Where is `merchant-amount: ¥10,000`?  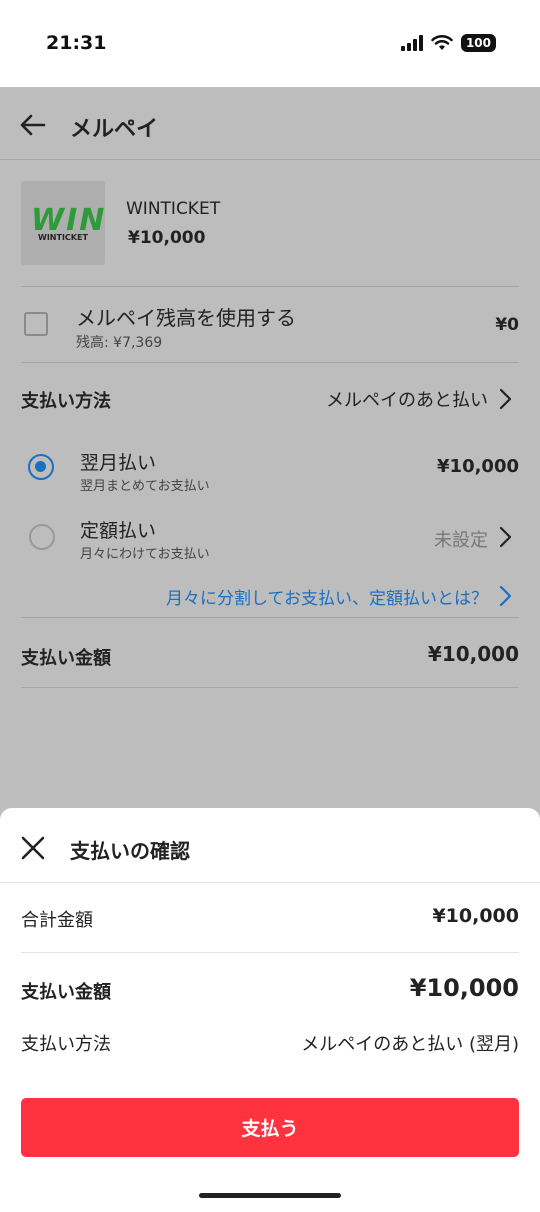
merchant-amount: ¥10,000 is located at coordinates (167, 238).